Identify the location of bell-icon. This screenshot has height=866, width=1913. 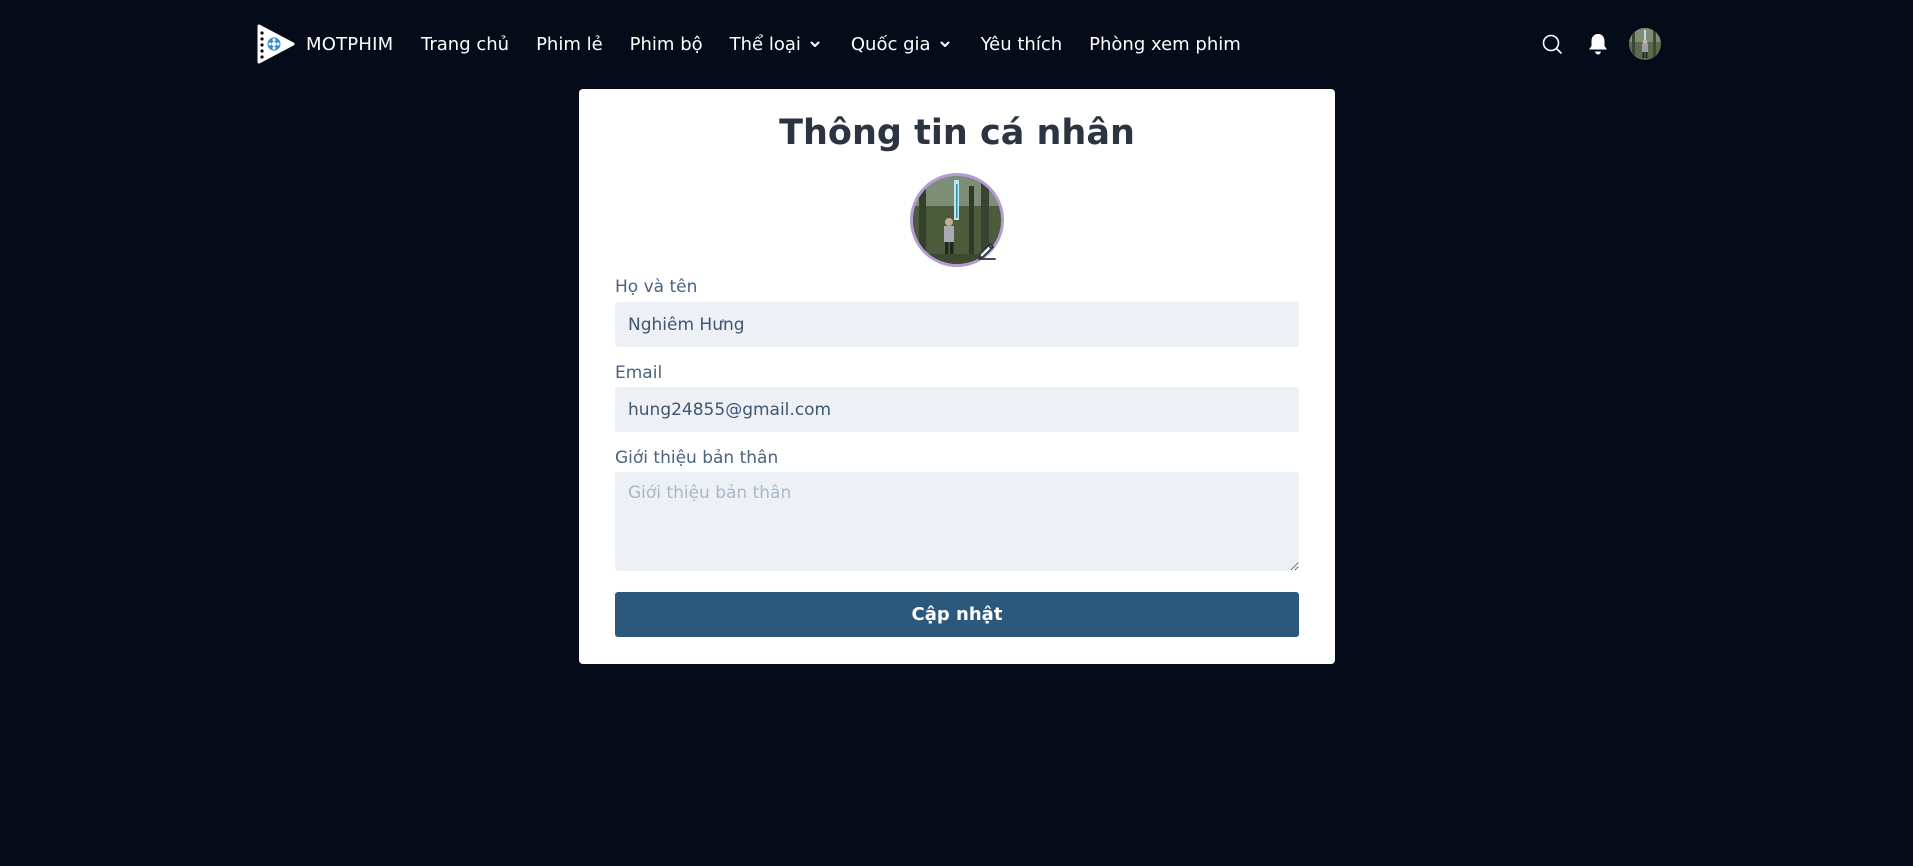
(1598, 44).